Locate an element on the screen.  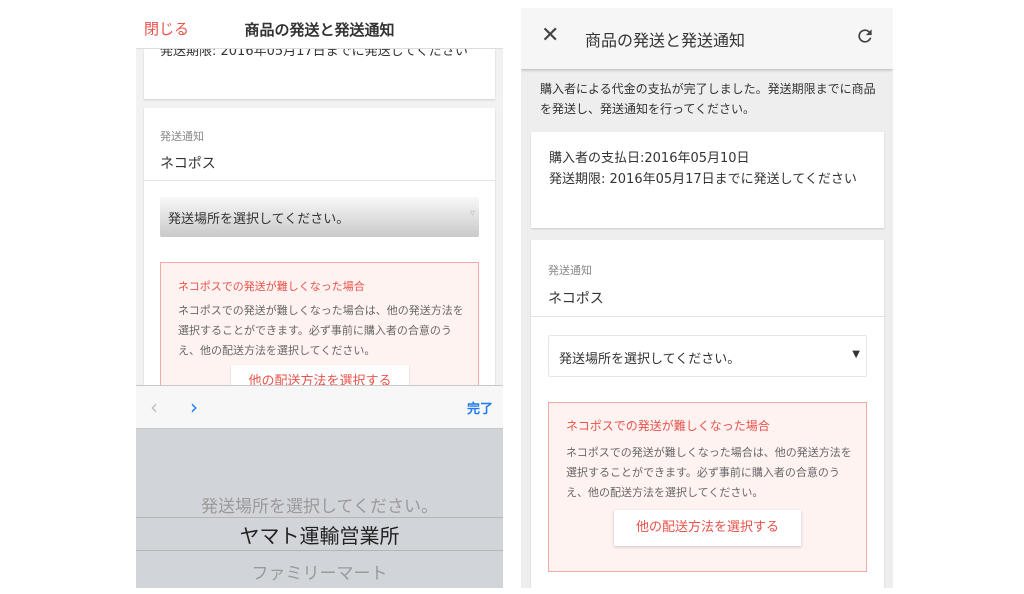
picker-option: 発送場所を選択してください。 is located at coordinates (319, 504).